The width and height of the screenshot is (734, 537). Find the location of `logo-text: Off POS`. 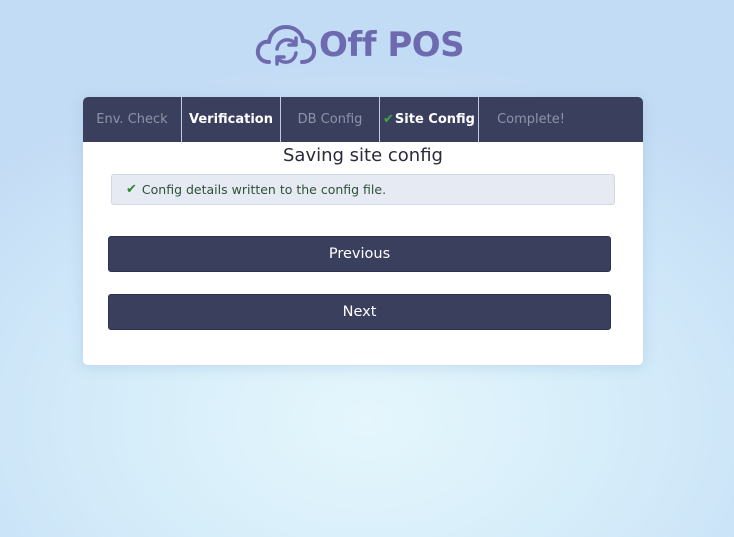

logo-text: Off POS is located at coordinates (392, 45).